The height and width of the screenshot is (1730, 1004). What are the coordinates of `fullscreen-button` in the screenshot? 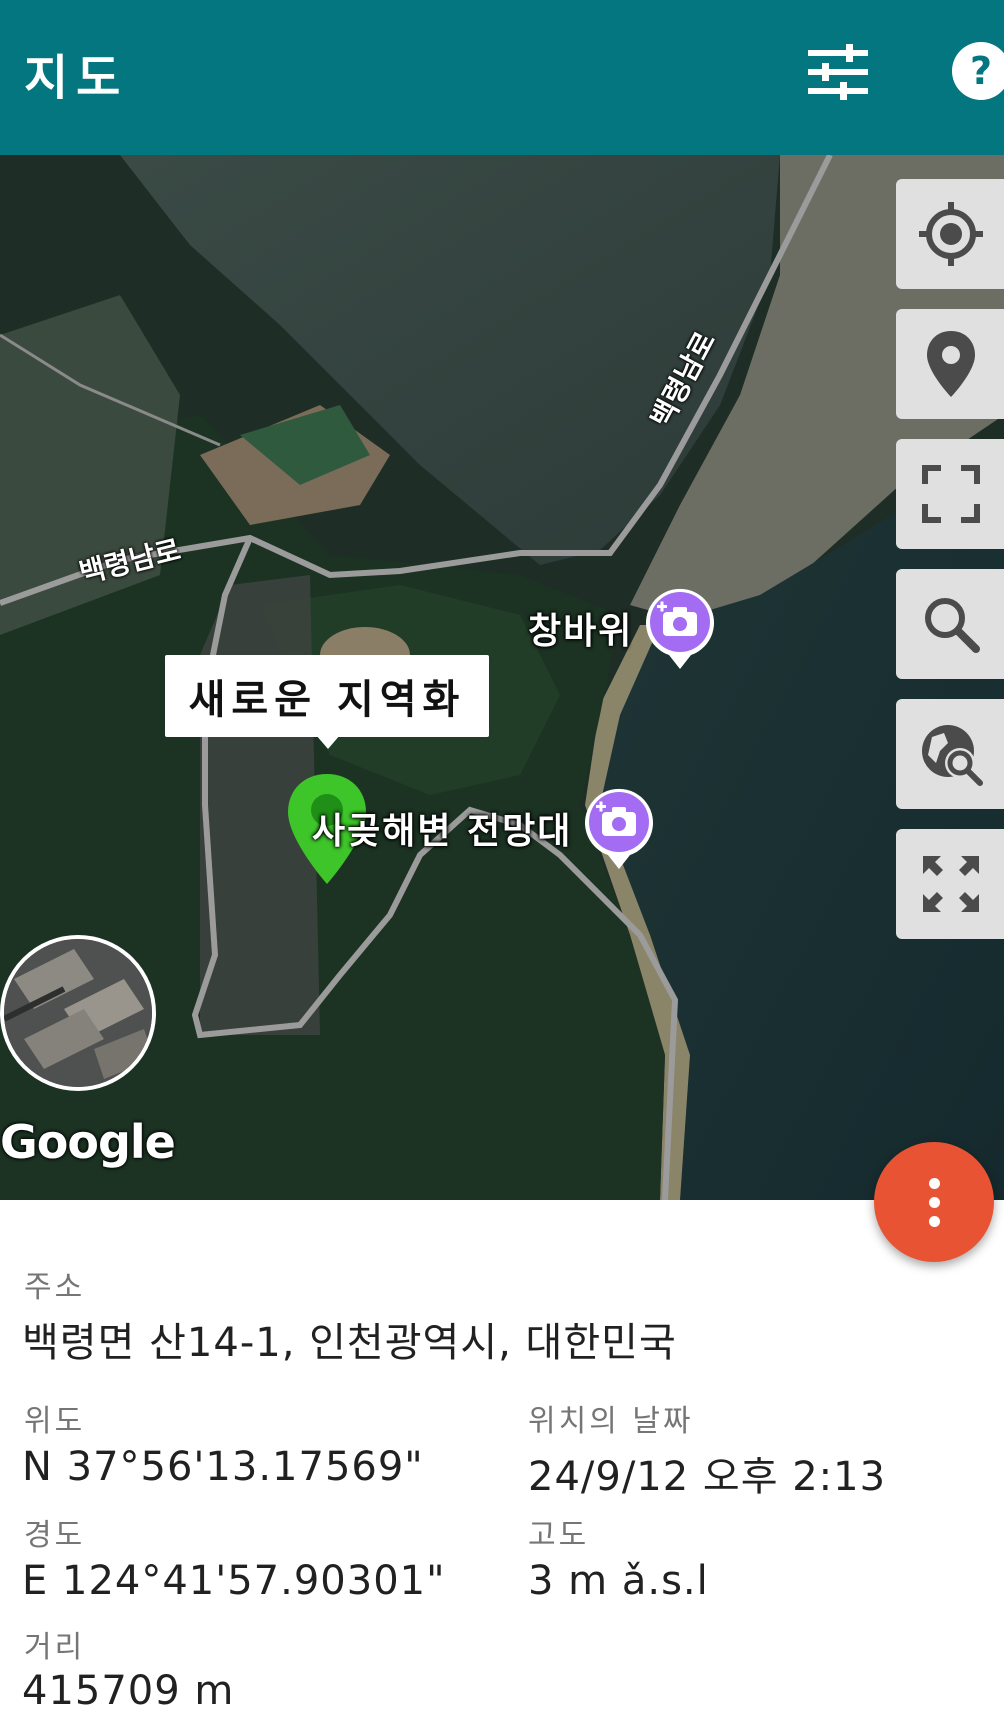 It's located at (950, 494).